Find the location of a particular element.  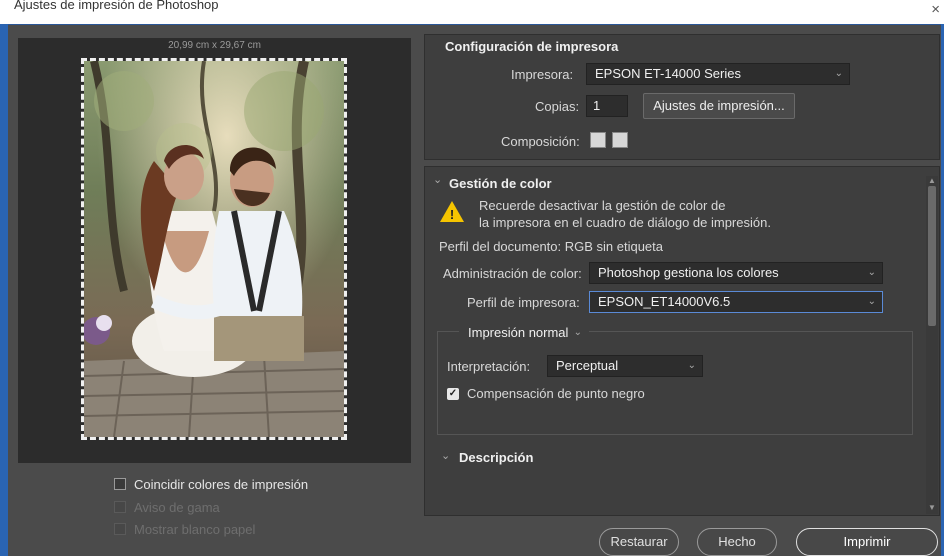

rendering-intent-select: Perceptual ⌄ is located at coordinates (625, 366).